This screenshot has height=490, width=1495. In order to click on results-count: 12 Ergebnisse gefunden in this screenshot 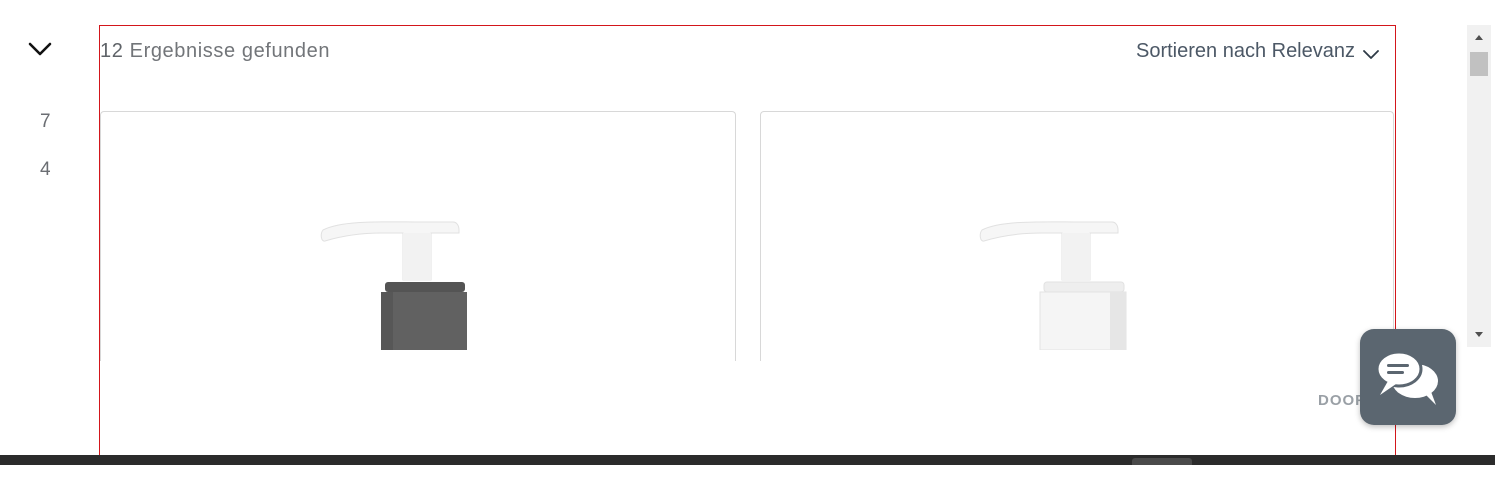, I will do `click(215, 51)`.